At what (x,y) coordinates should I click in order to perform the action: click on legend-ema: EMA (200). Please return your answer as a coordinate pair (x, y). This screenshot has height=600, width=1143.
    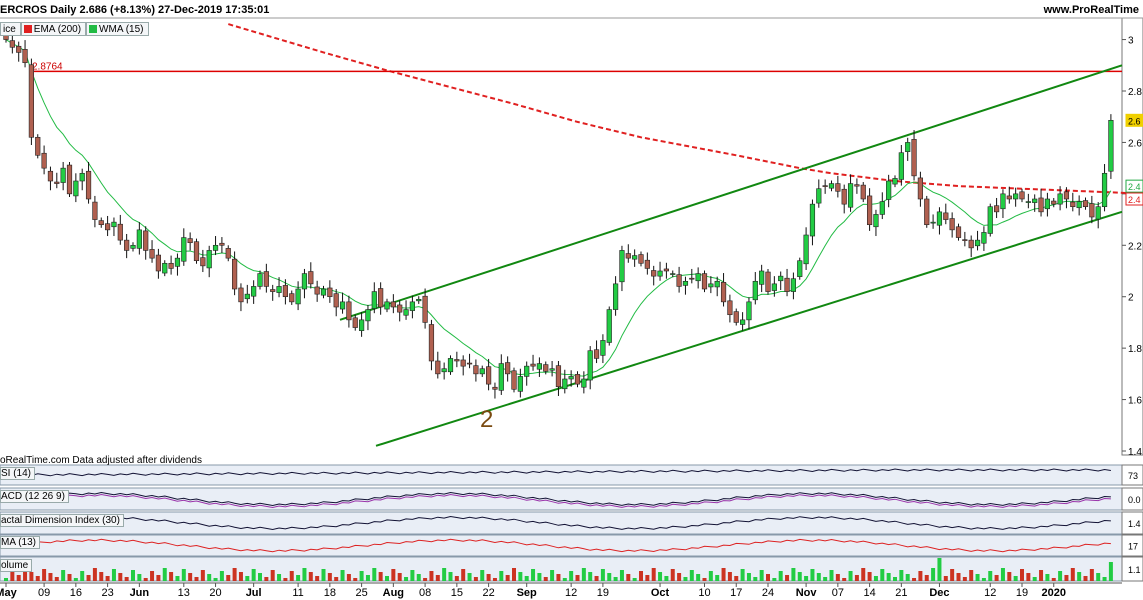
    Looking at the image, I should click on (53, 29).